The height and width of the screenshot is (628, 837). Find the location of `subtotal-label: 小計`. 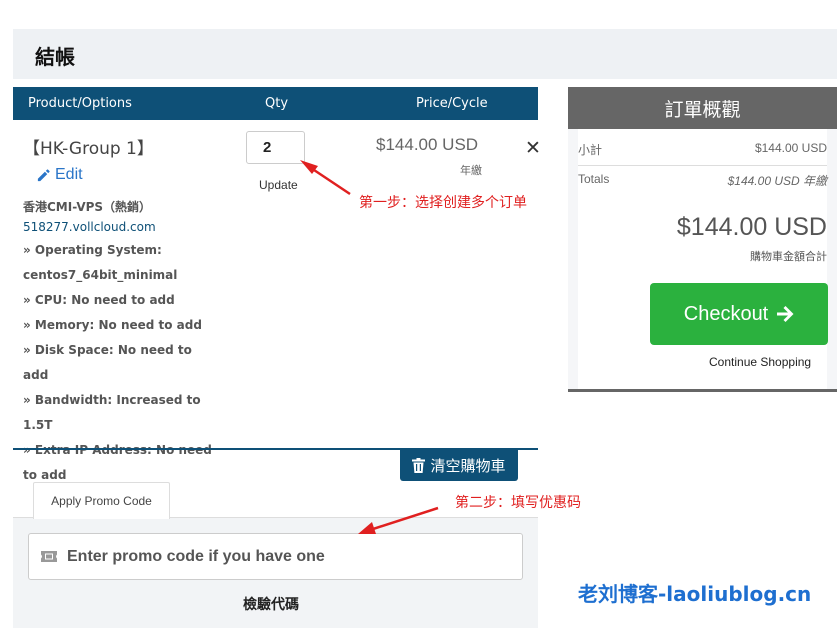

subtotal-label: 小計 is located at coordinates (590, 150).